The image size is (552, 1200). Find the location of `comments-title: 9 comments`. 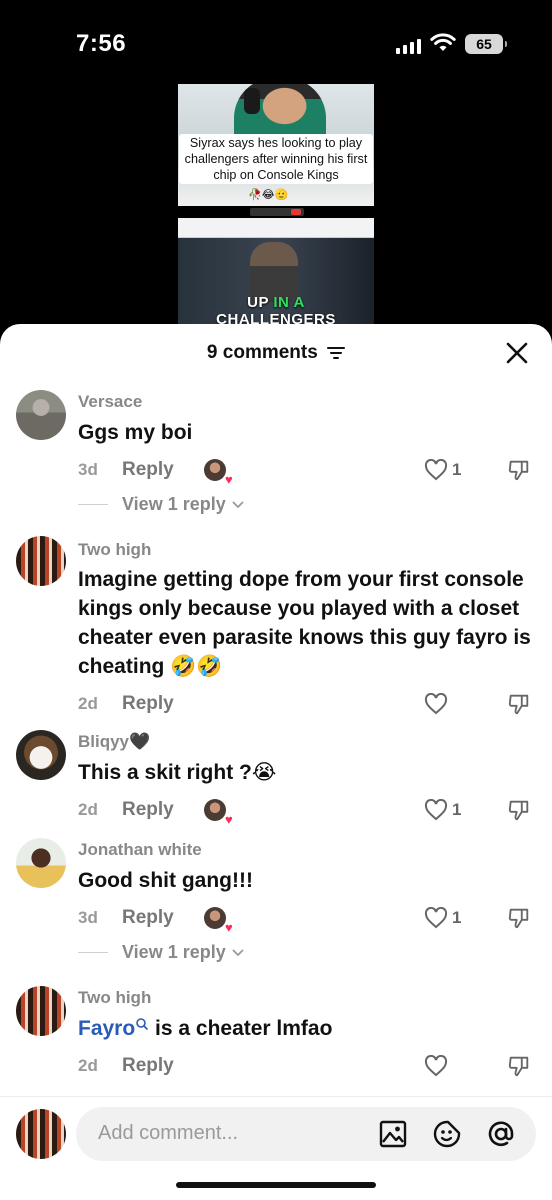

comments-title: 9 comments is located at coordinates (276, 353).